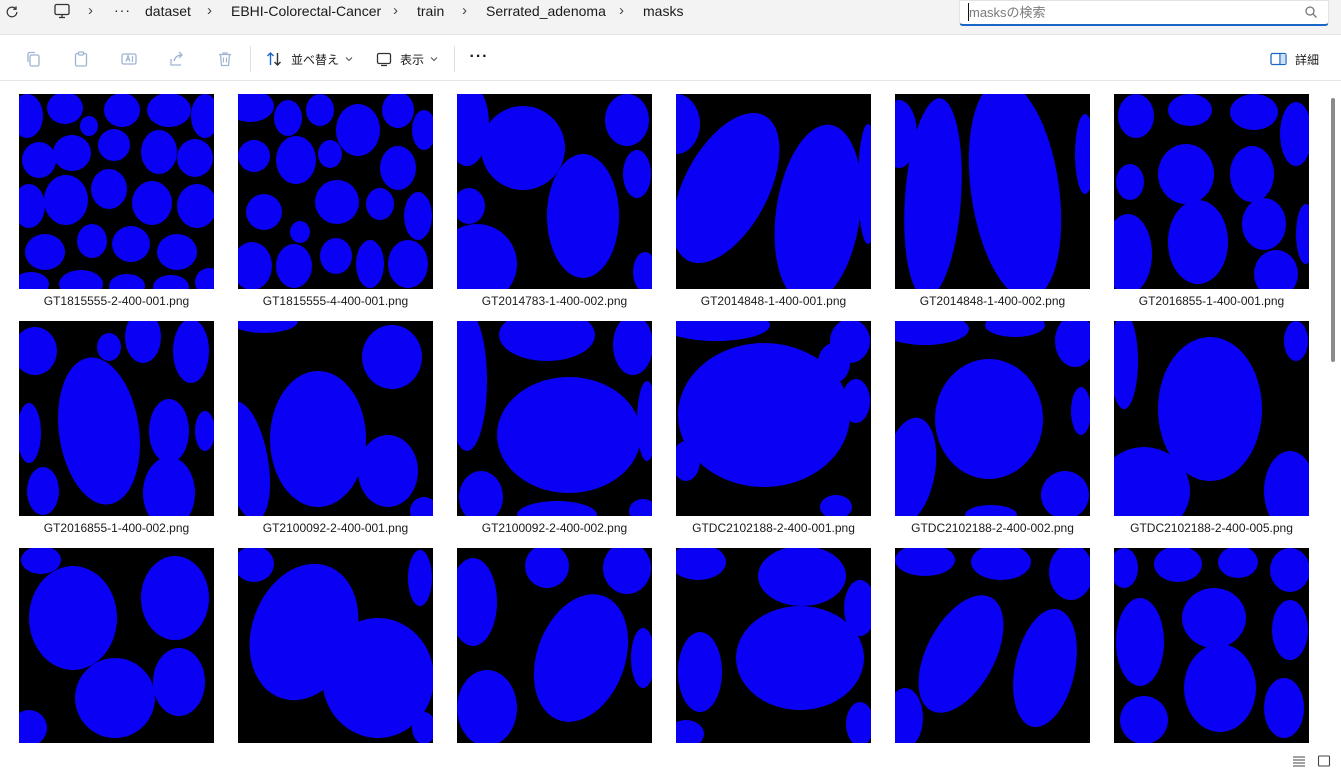 The image size is (1341, 772). Describe the element at coordinates (225, 59) in the screenshot. I see `delete-icon` at that location.